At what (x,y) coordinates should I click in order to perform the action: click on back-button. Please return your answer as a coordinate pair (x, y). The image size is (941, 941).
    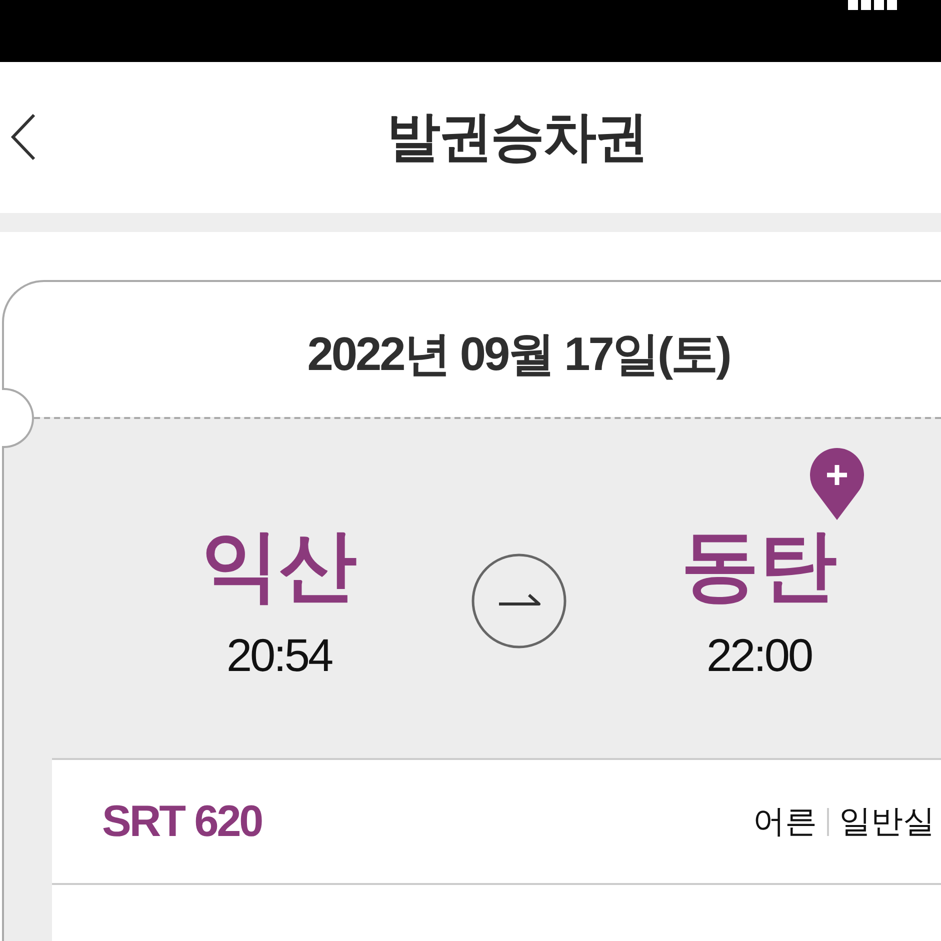
    Looking at the image, I should click on (23, 137).